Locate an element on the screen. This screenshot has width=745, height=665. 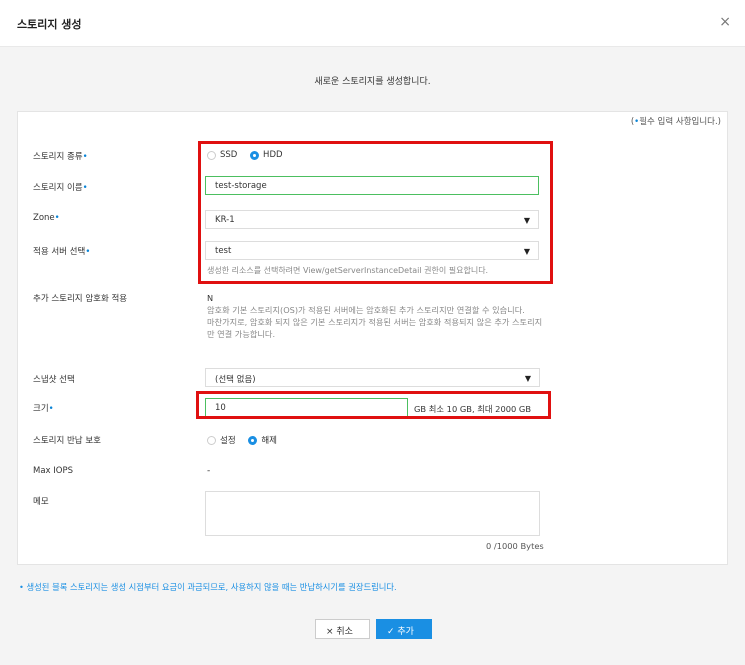
close-icon: × is located at coordinates (725, 22).